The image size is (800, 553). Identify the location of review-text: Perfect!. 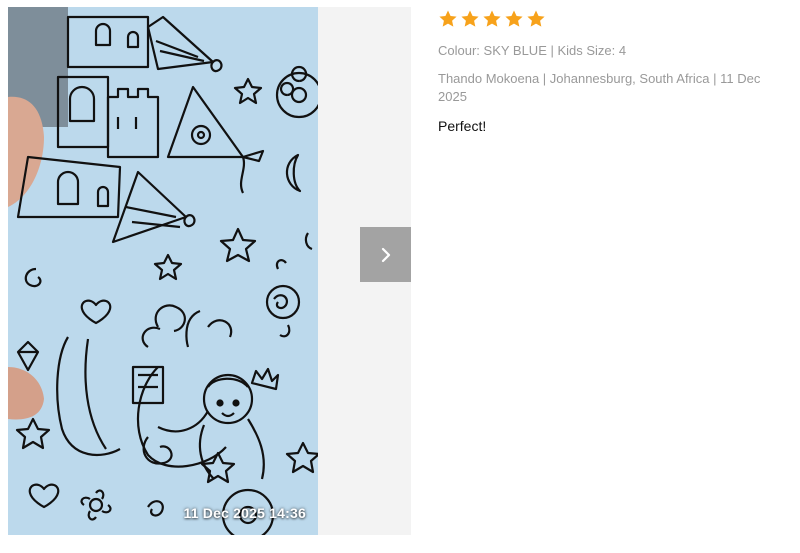
(462, 126).